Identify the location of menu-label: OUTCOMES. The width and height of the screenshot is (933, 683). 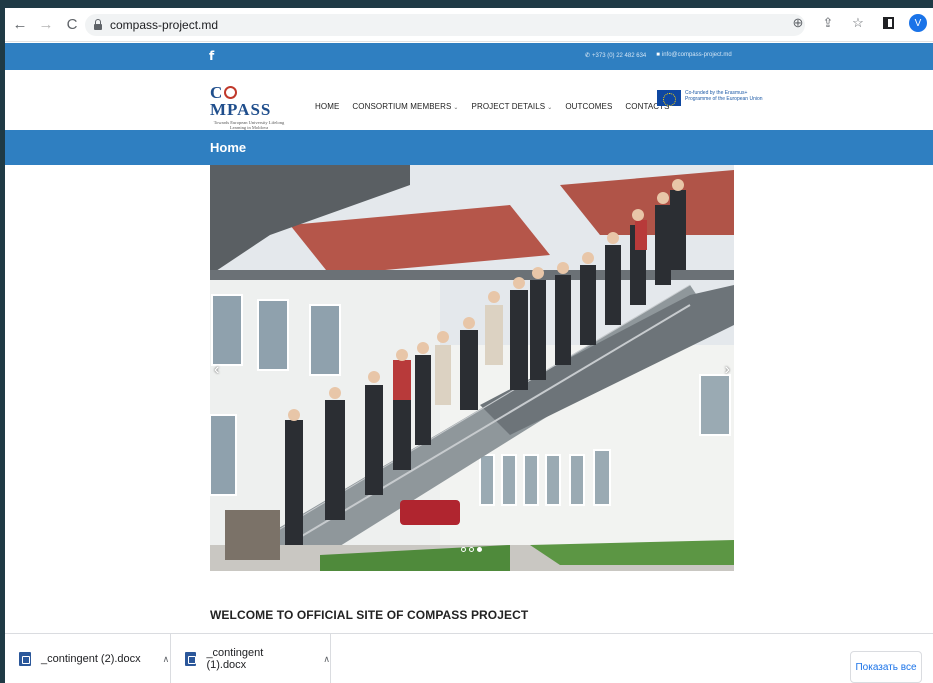
(589, 106).